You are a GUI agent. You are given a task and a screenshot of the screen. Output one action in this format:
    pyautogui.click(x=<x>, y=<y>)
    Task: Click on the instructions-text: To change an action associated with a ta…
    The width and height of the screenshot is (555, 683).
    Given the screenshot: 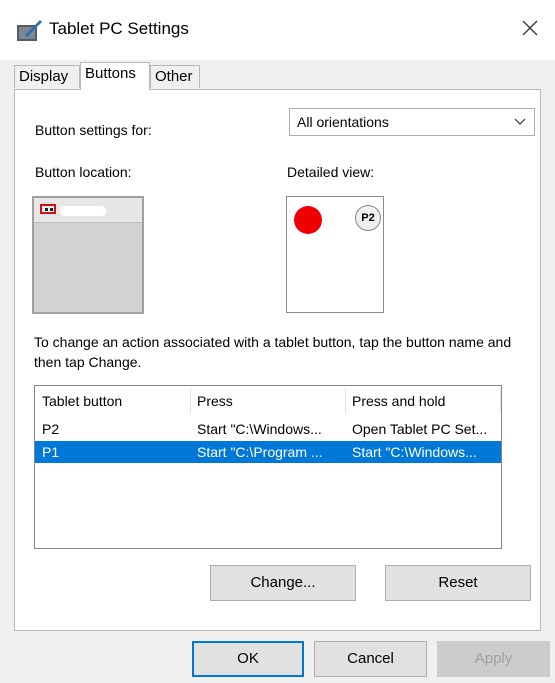 What is the action you would take?
    pyautogui.click(x=273, y=352)
    